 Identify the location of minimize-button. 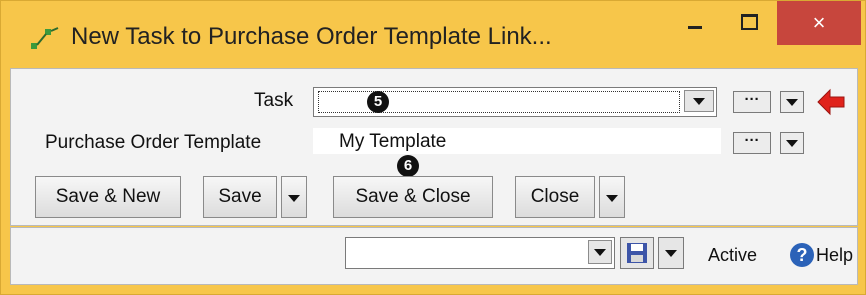
(695, 23).